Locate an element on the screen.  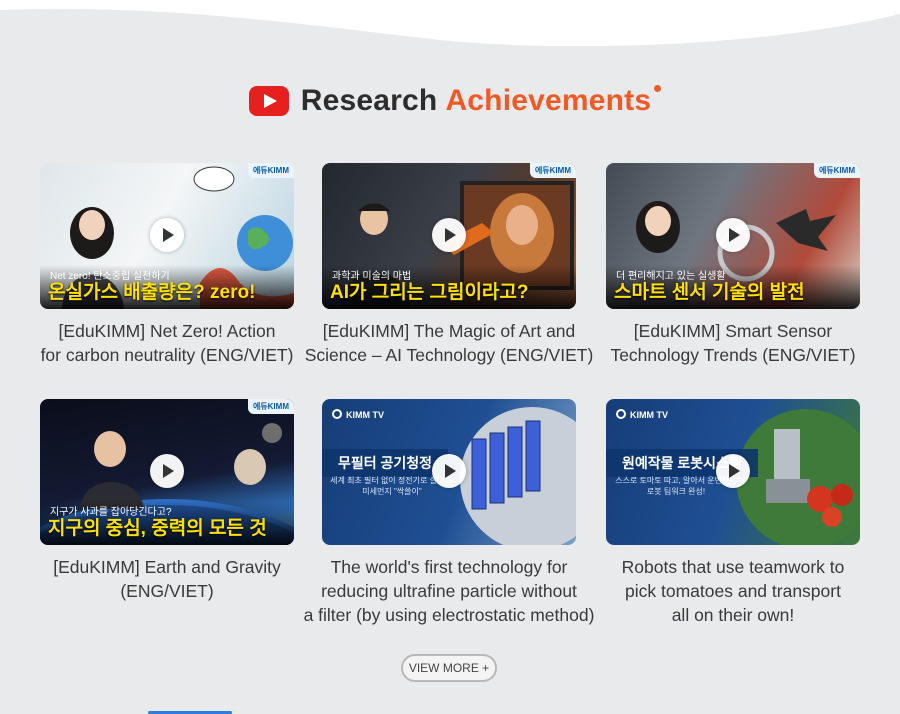
section-header: Research Achievements is located at coordinates (450, 101).